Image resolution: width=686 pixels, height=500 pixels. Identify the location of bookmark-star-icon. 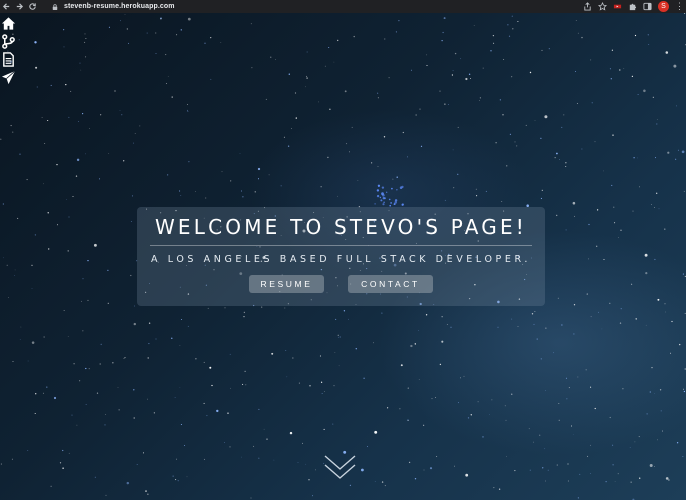
(602, 6).